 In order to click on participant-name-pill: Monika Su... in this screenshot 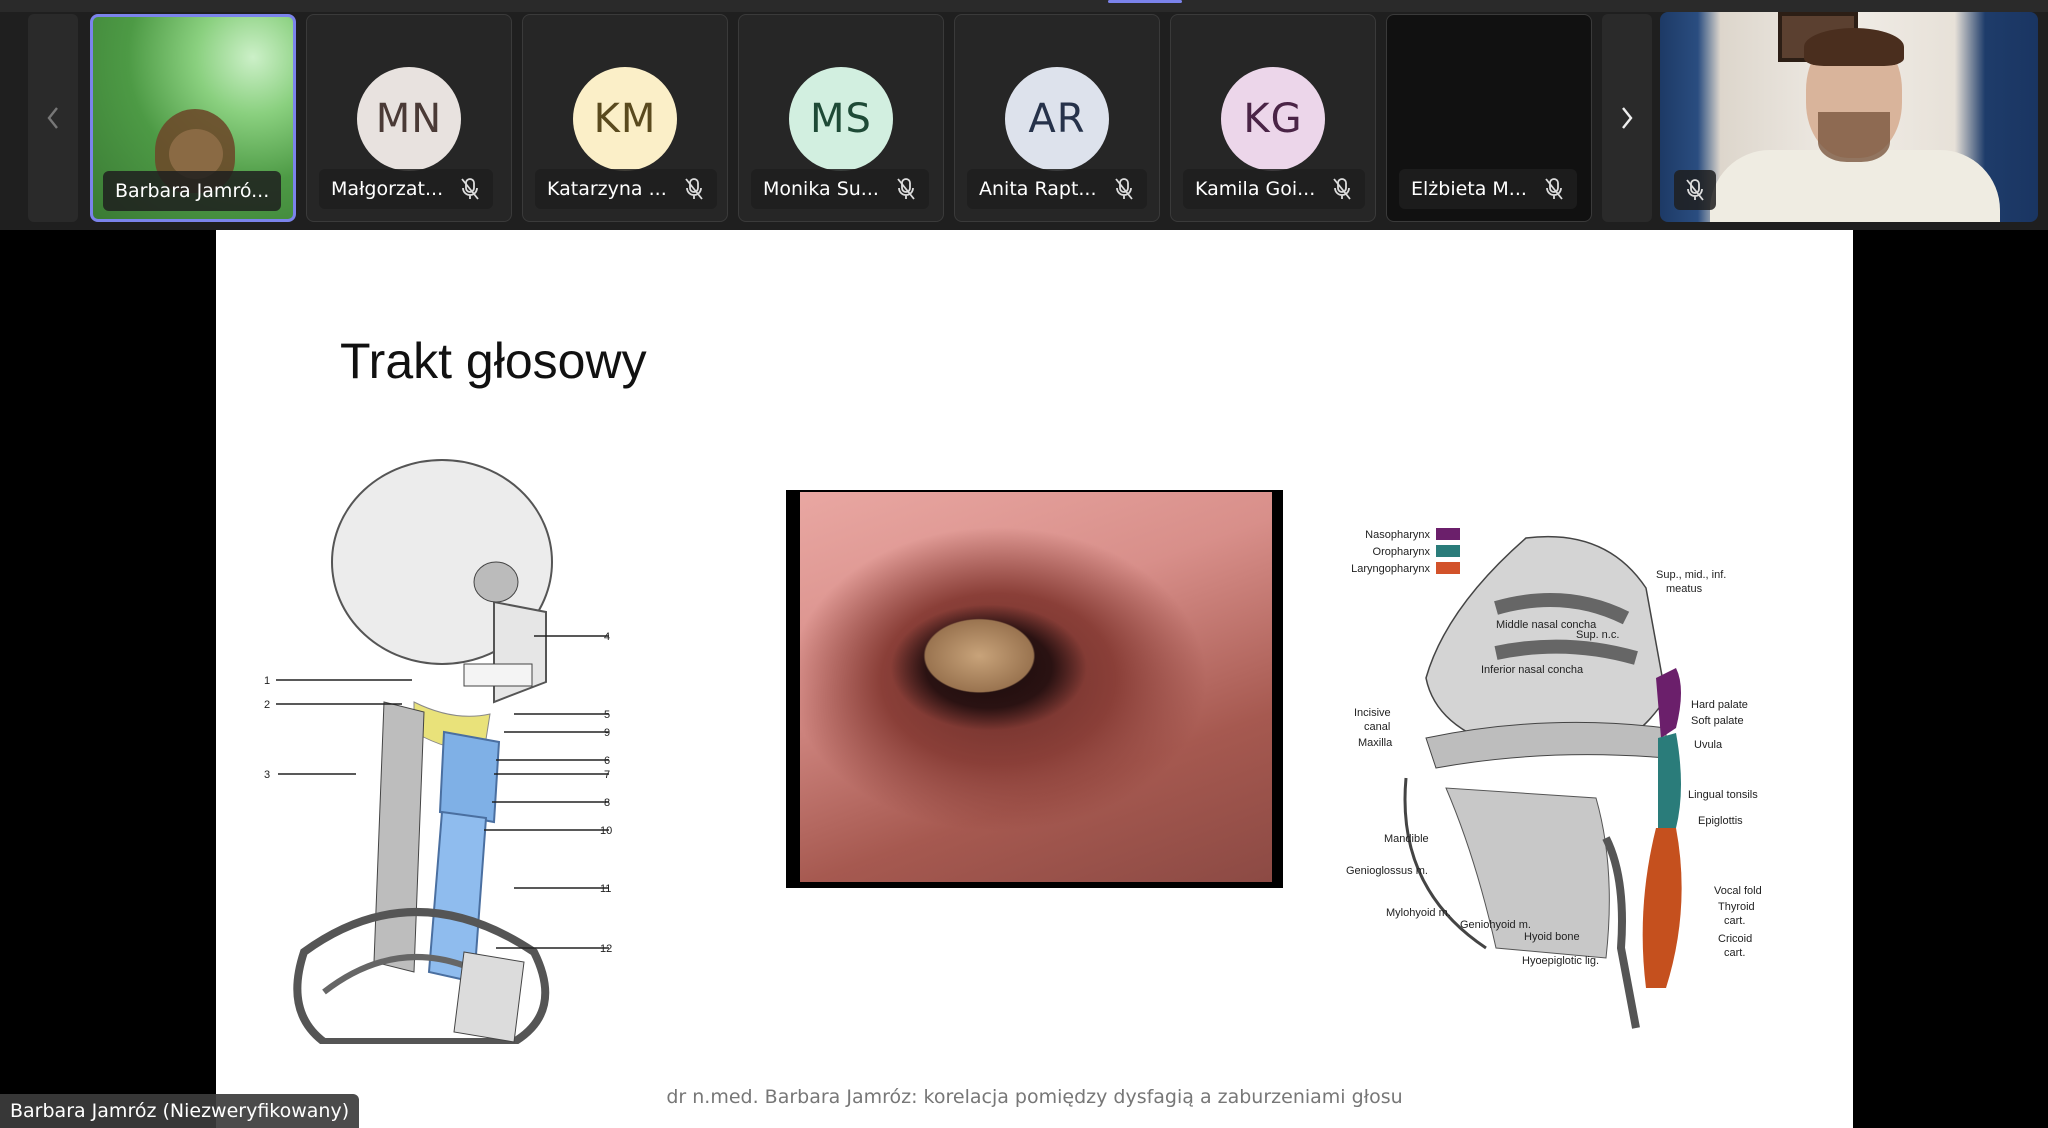, I will do `click(840, 189)`.